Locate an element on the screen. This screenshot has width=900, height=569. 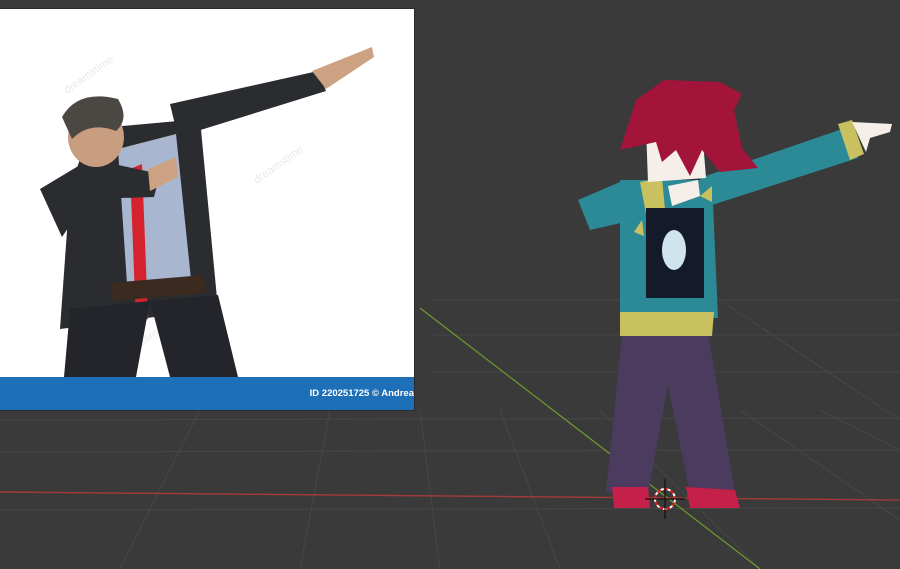
character-waistband is located at coordinates (667, 324).